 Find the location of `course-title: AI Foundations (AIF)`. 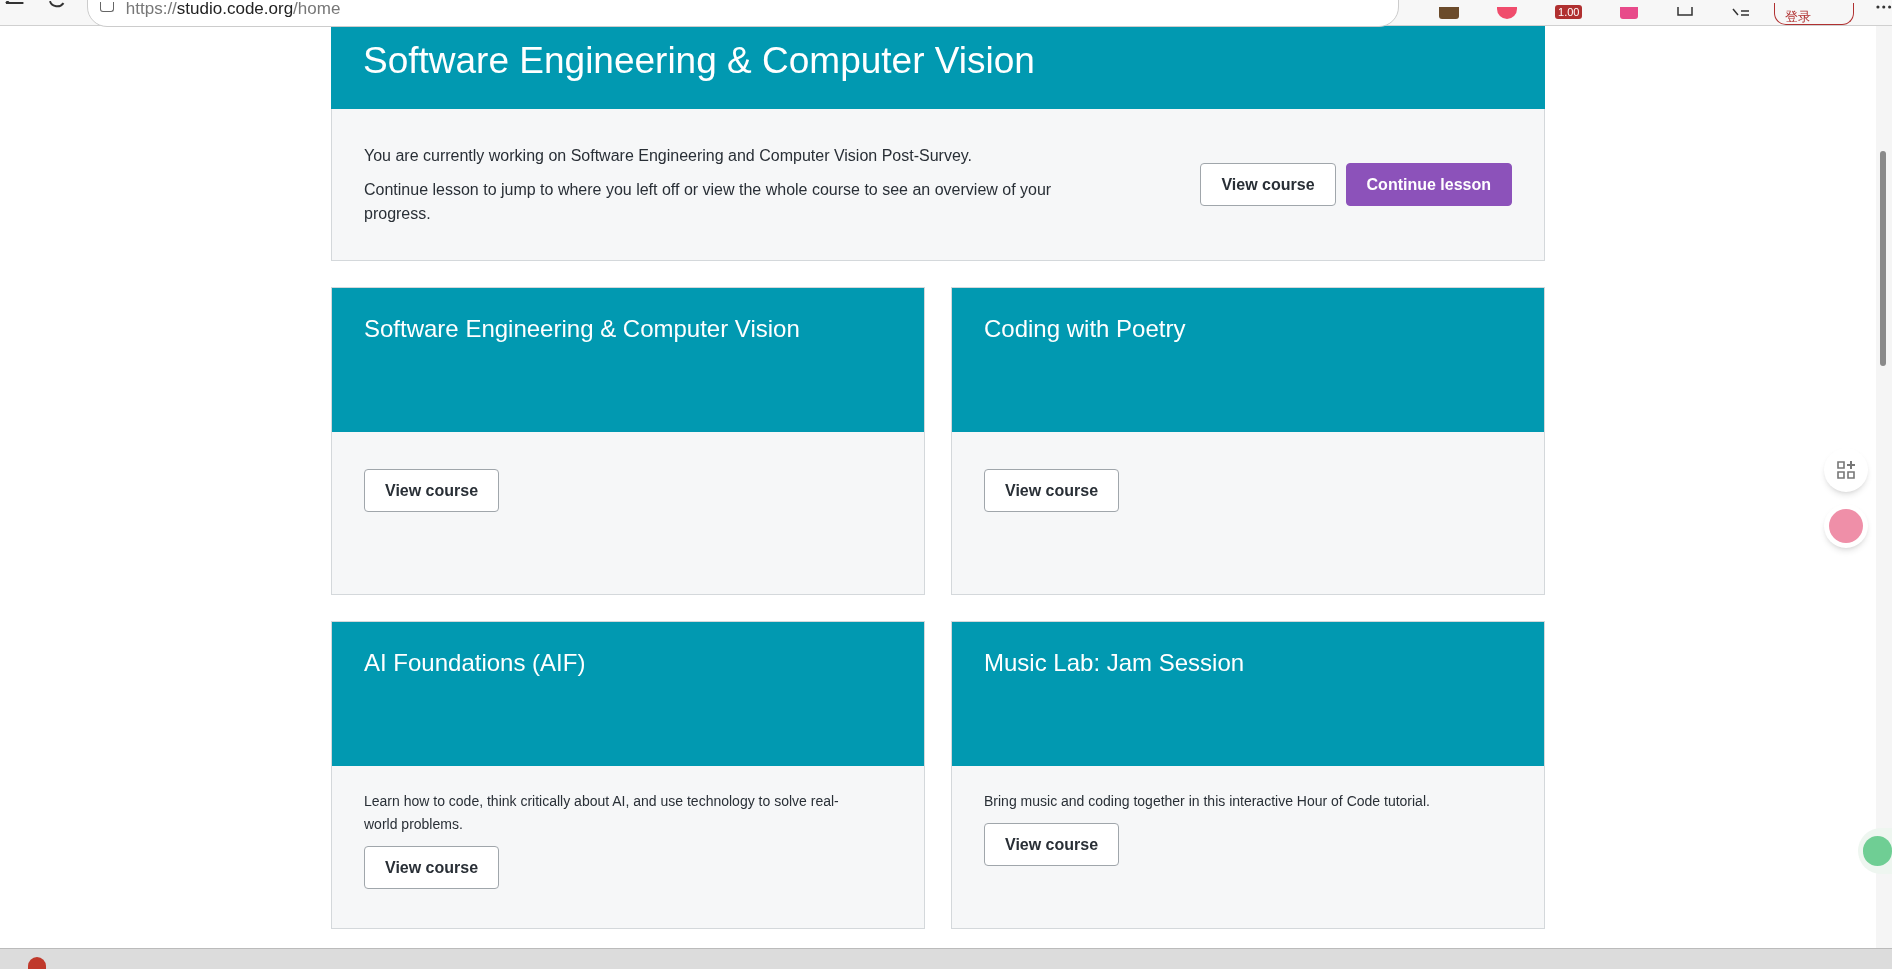

course-title: AI Foundations (AIF) is located at coordinates (475, 663).